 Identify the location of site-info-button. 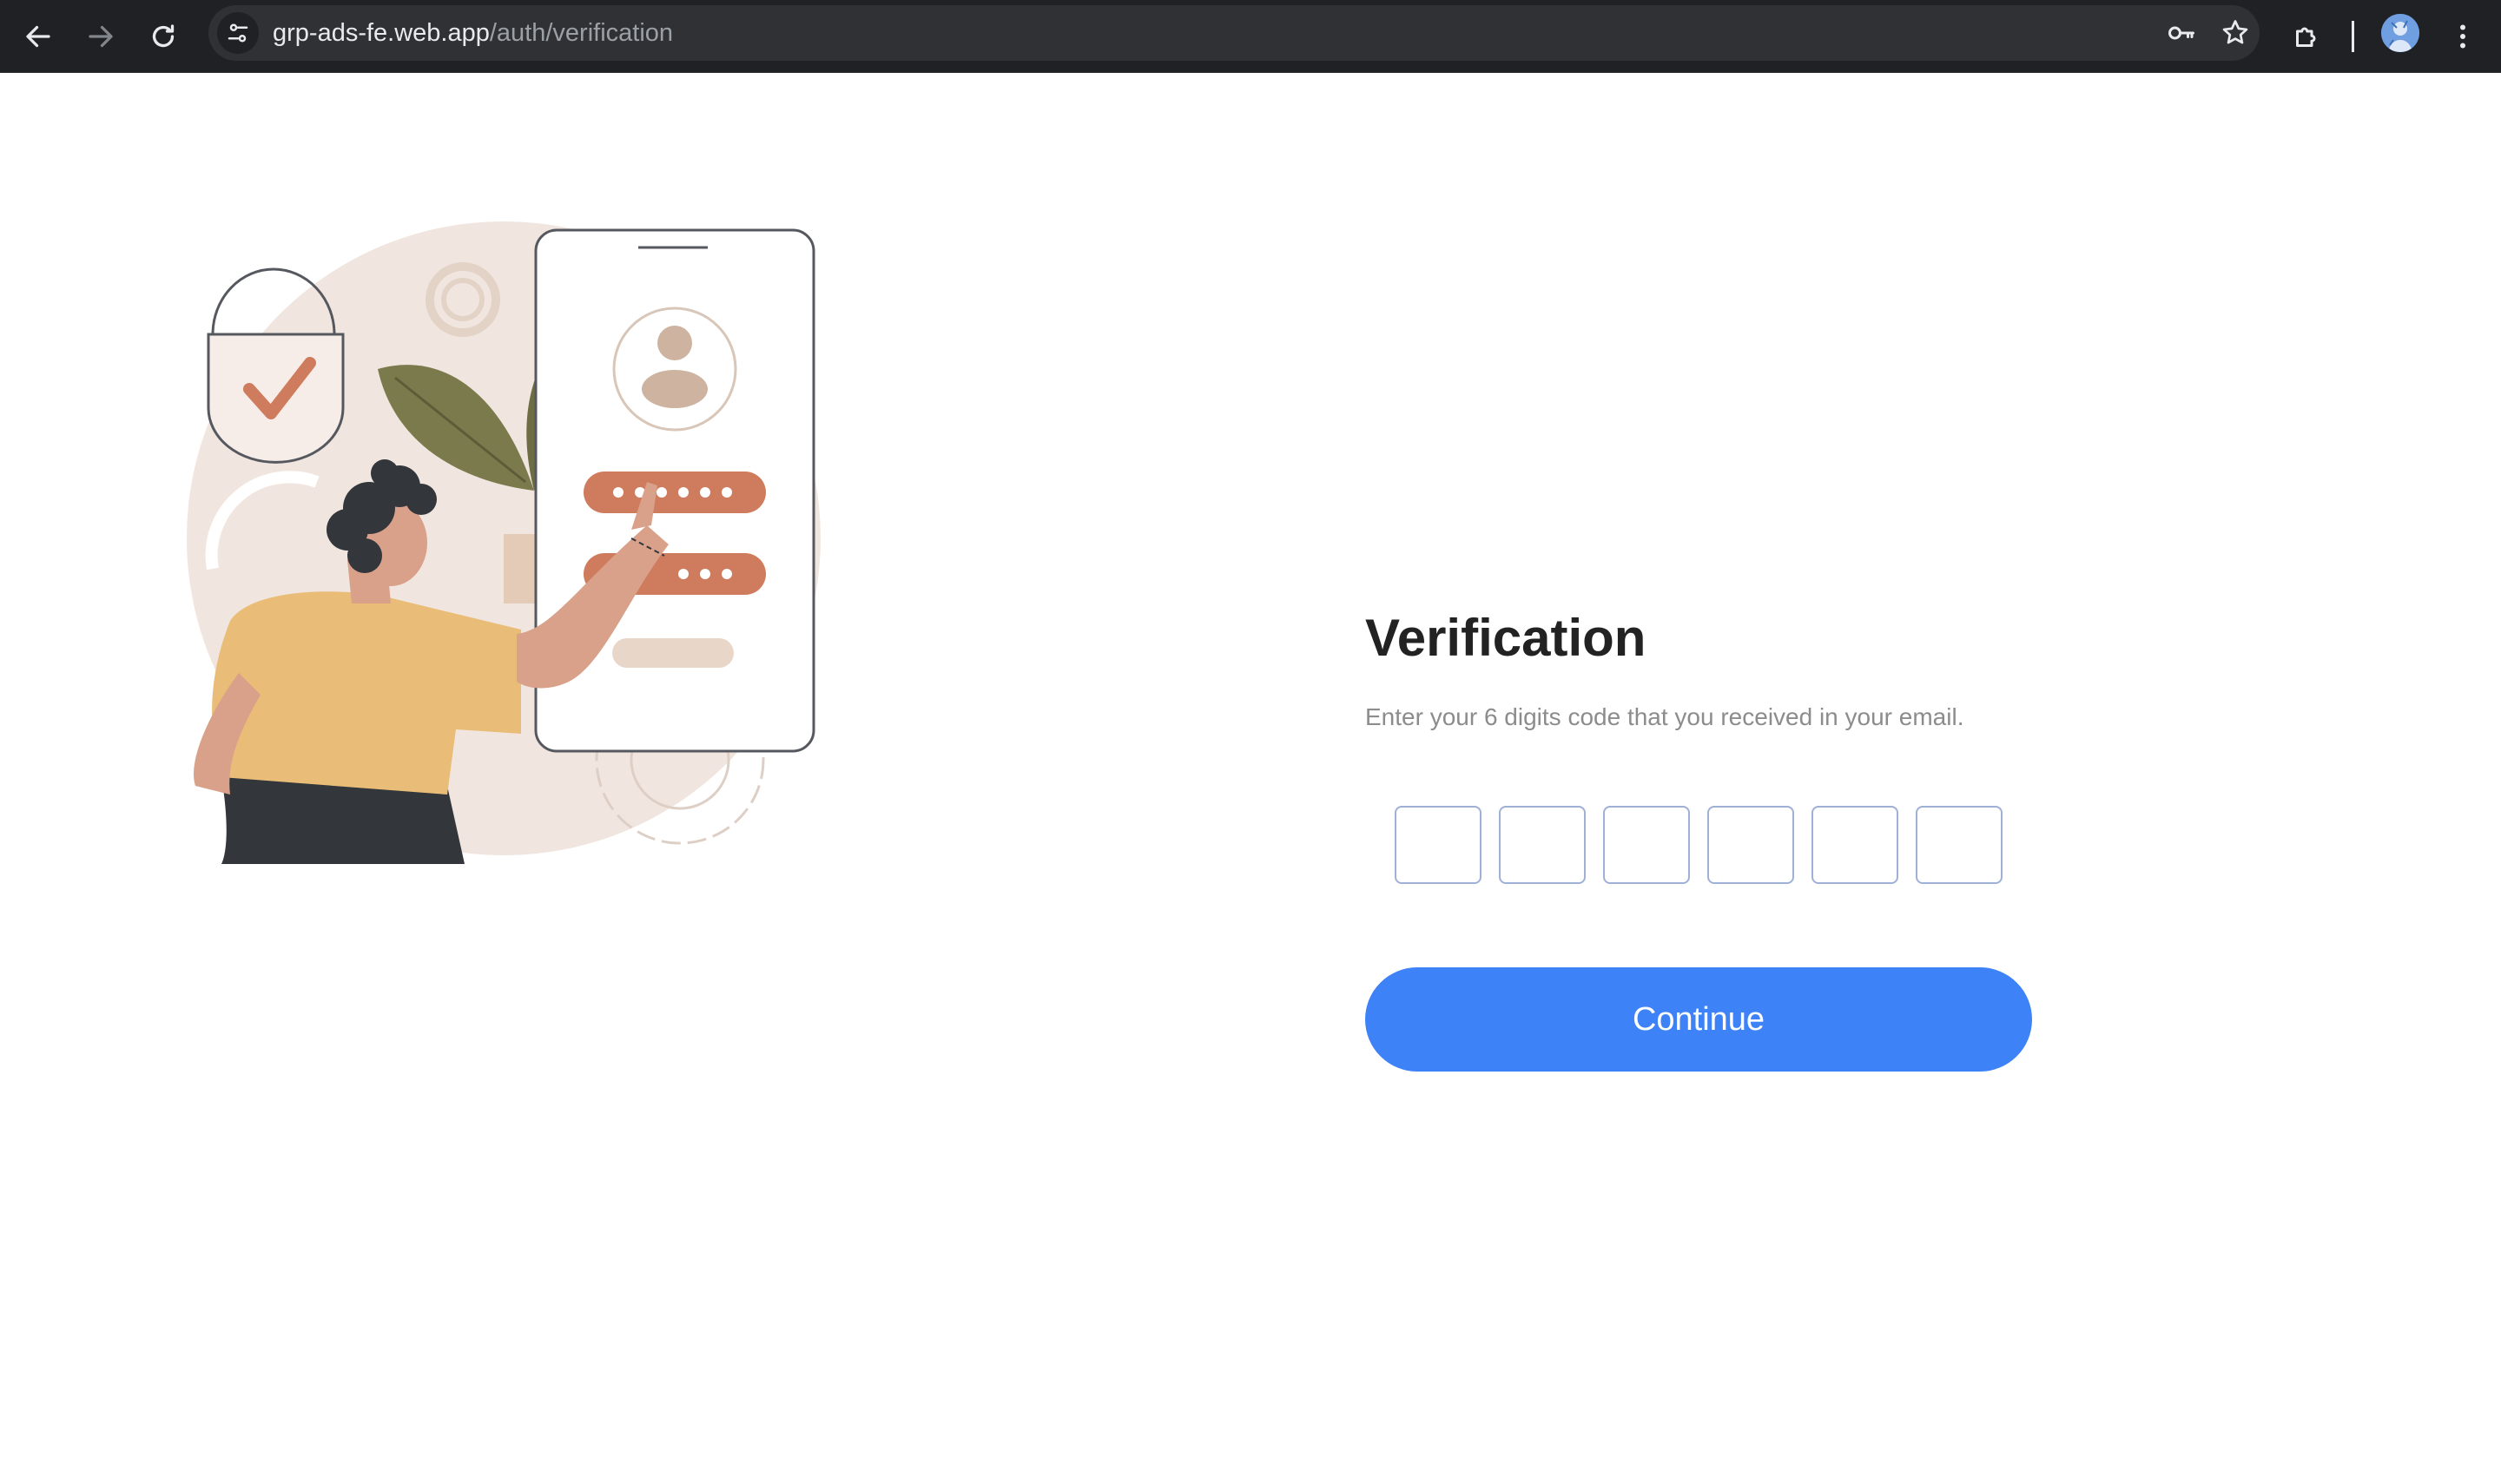
(238, 33).